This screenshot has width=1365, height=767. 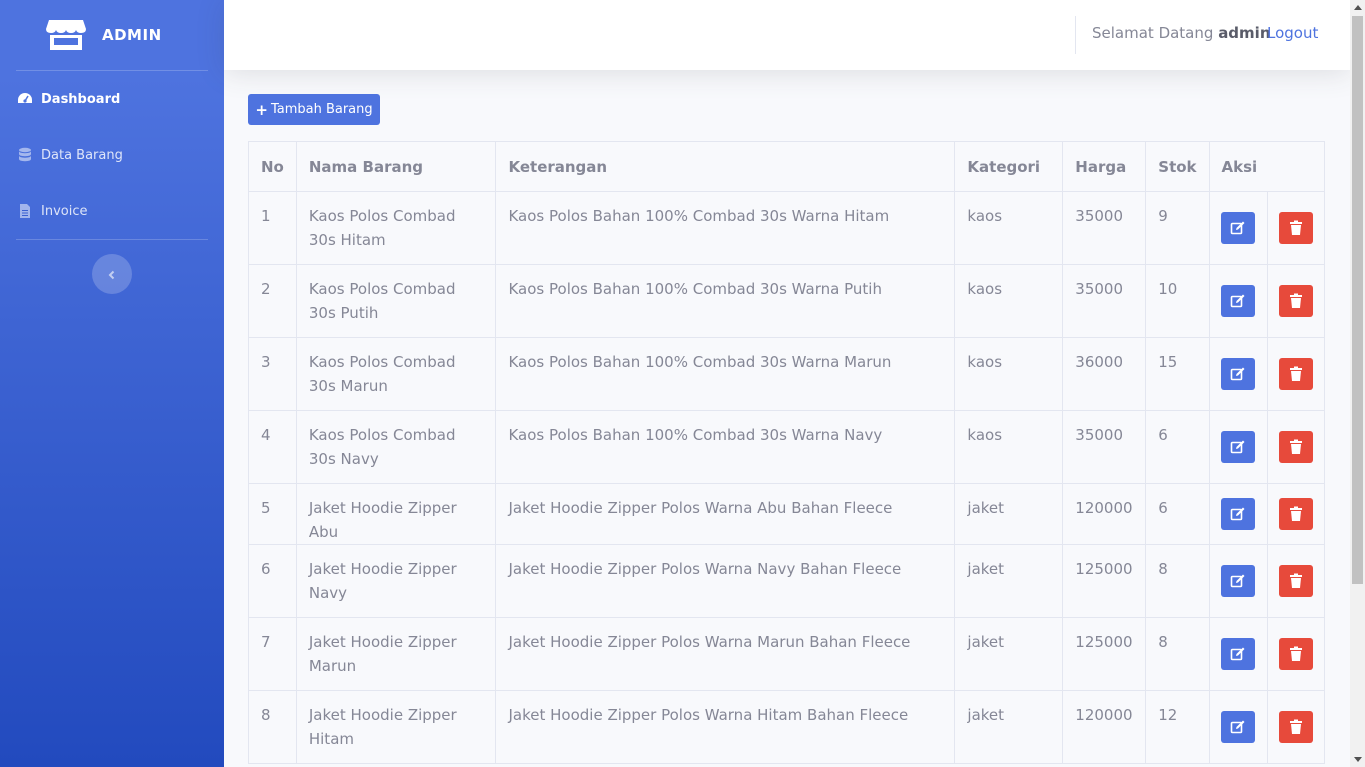 What do you see at coordinates (1357, 759) in the screenshot?
I see `scroll-down-arrow-icon` at bounding box center [1357, 759].